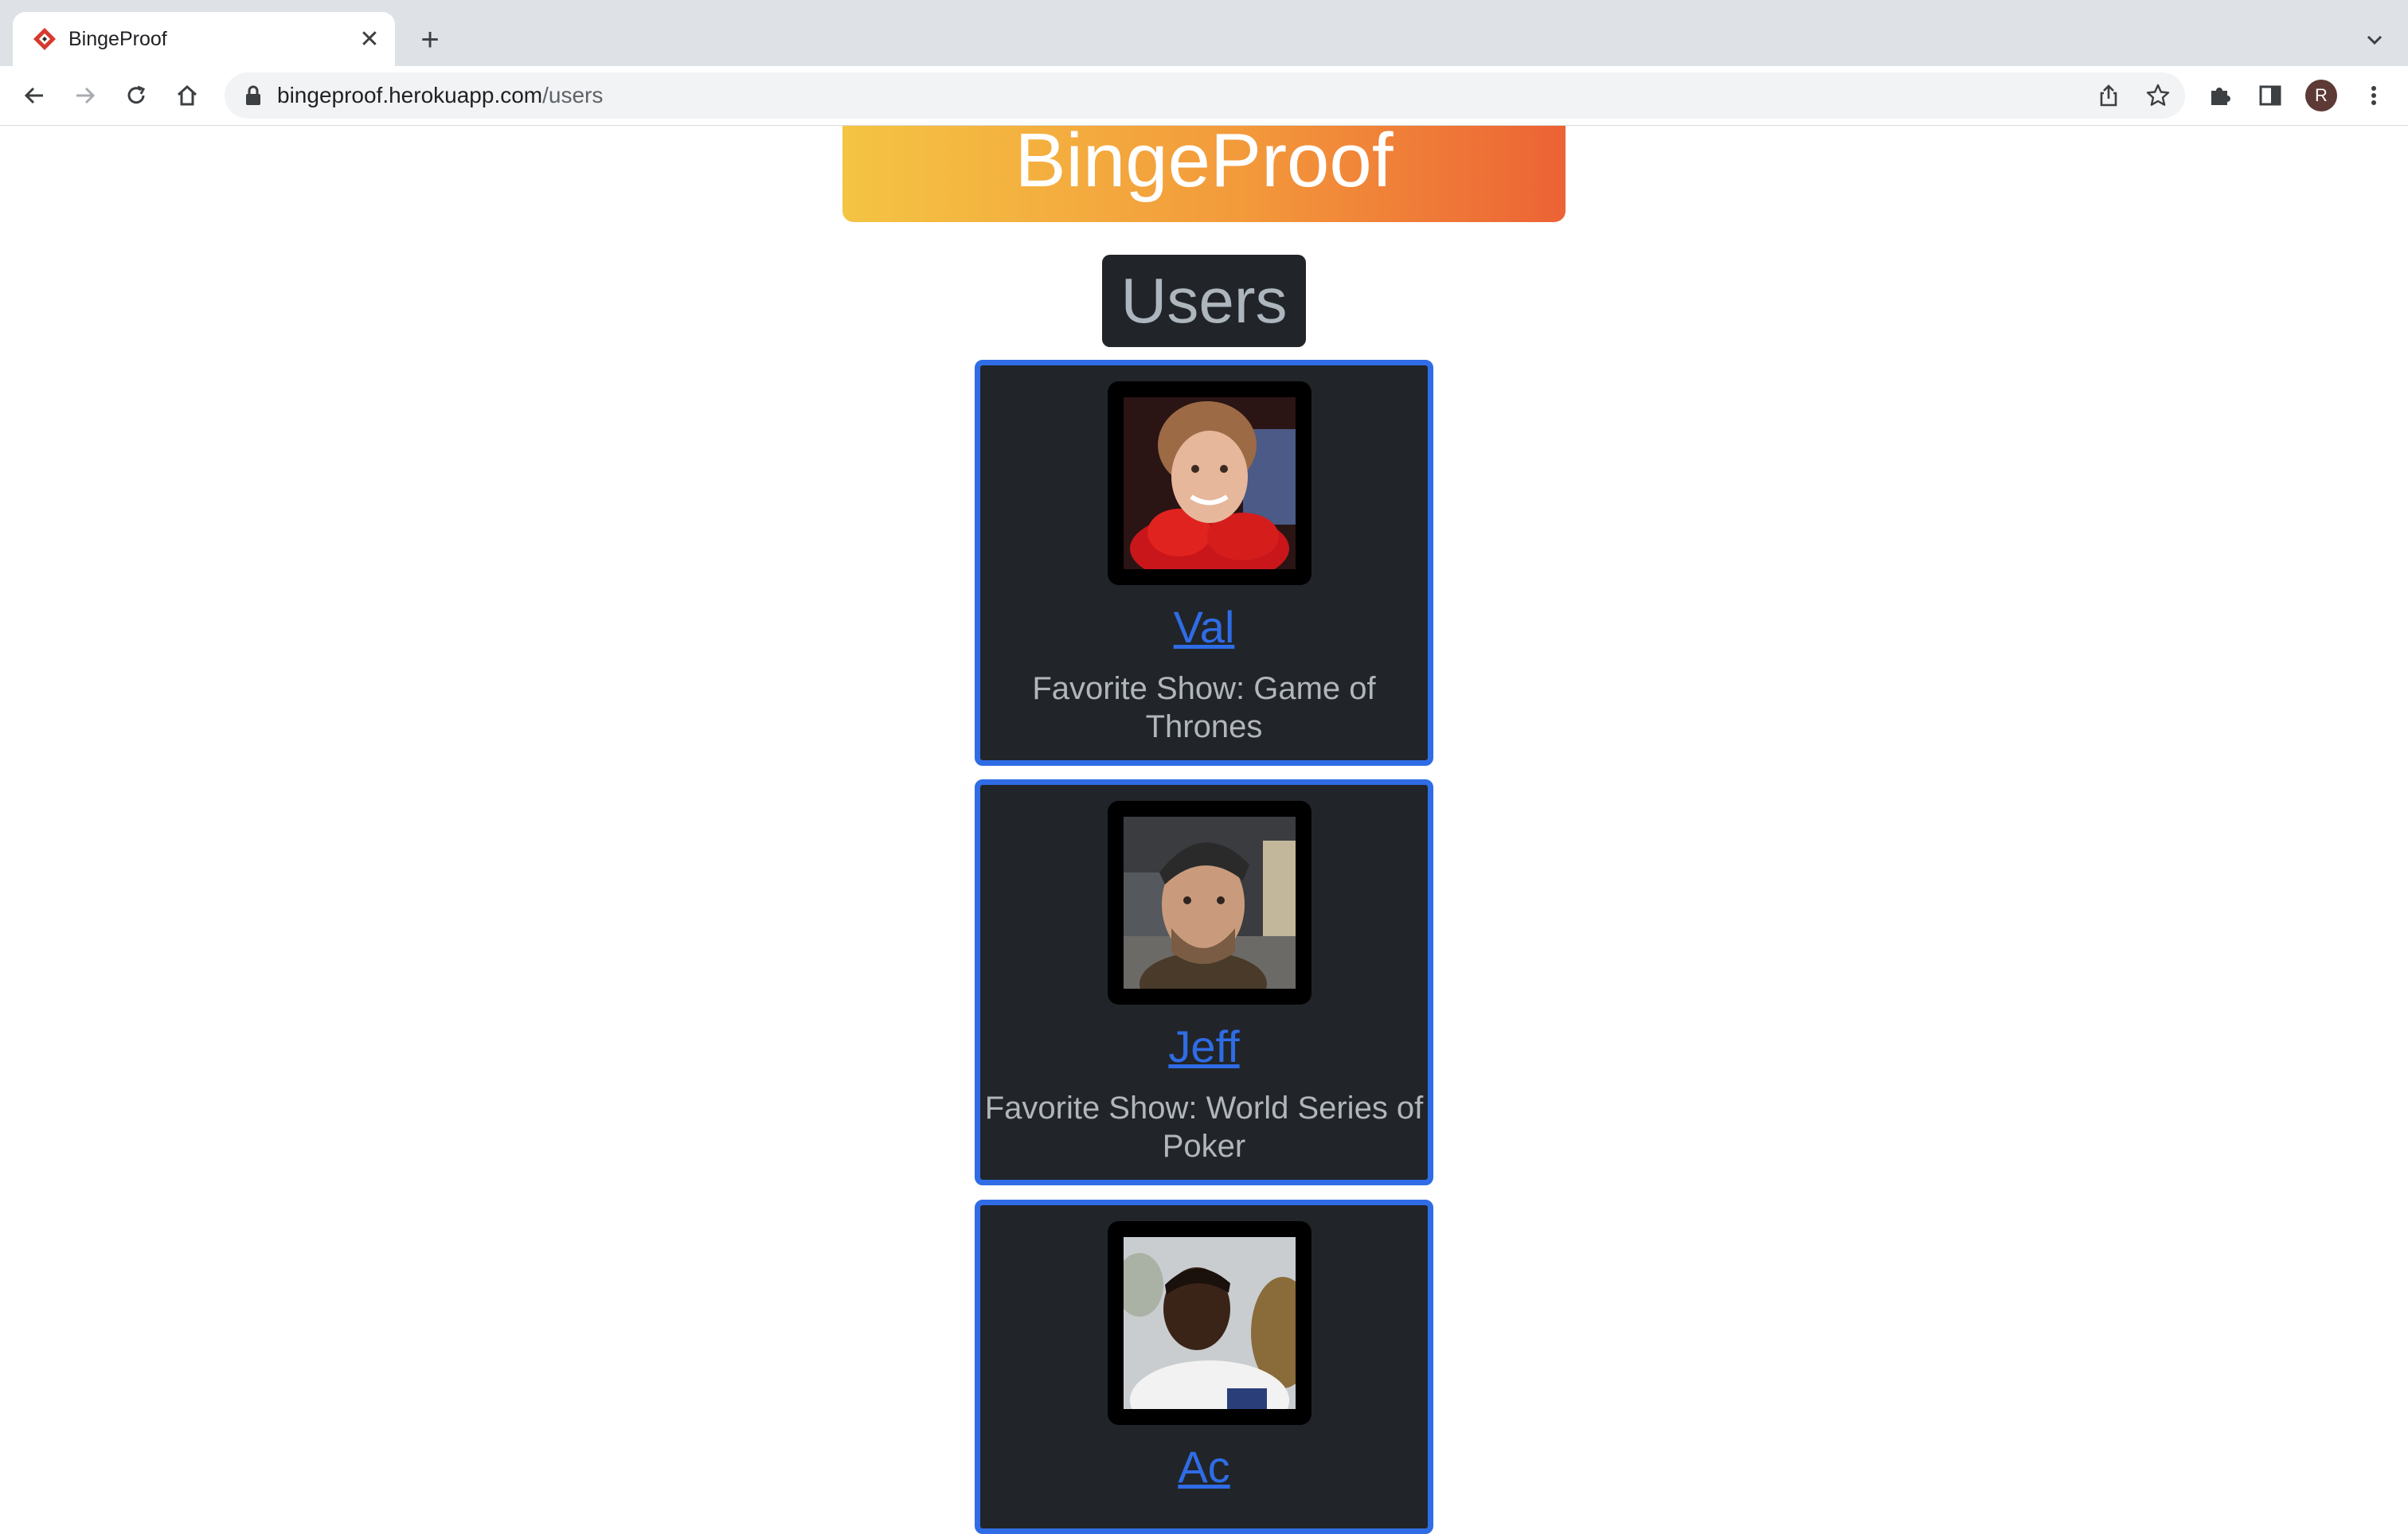  I want to click on user-card: Val Favorite Show: Game of Thrones, so click(1204, 563).